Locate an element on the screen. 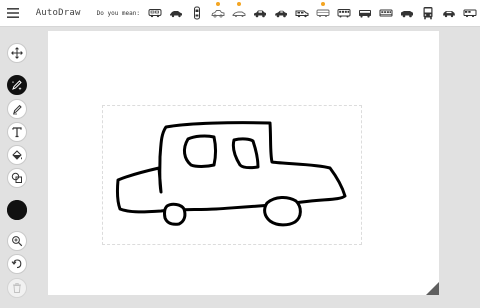 Image resolution: width=480 pixels, height=308 pixels. zoom-tool-button is located at coordinates (17, 241).